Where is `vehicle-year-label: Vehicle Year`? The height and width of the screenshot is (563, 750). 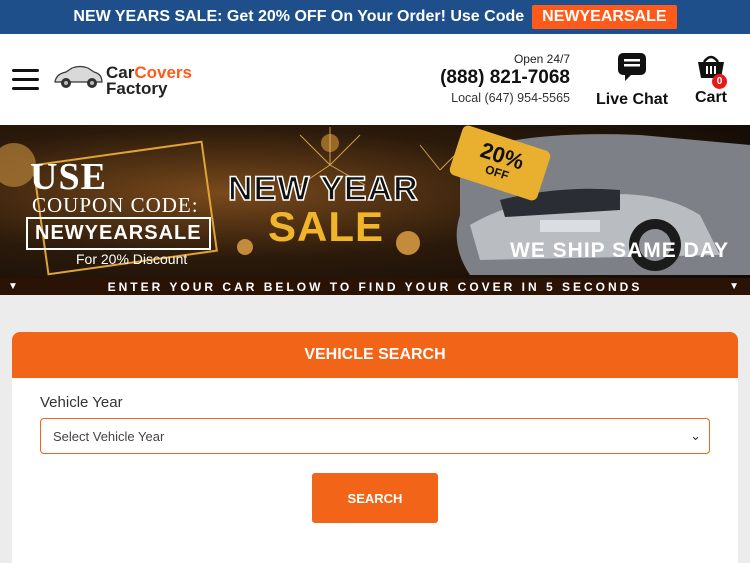
vehicle-year-label: Vehicle Year is located at coordinates (81, 402).